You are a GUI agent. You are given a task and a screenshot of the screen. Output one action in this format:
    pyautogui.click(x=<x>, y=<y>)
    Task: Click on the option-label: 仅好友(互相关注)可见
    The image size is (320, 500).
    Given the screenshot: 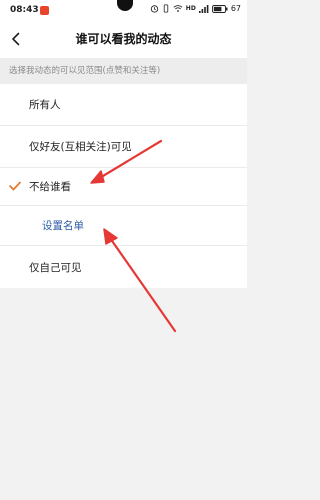 What is the action you would take?
    pyautogui.click(x=80, y=147)
    